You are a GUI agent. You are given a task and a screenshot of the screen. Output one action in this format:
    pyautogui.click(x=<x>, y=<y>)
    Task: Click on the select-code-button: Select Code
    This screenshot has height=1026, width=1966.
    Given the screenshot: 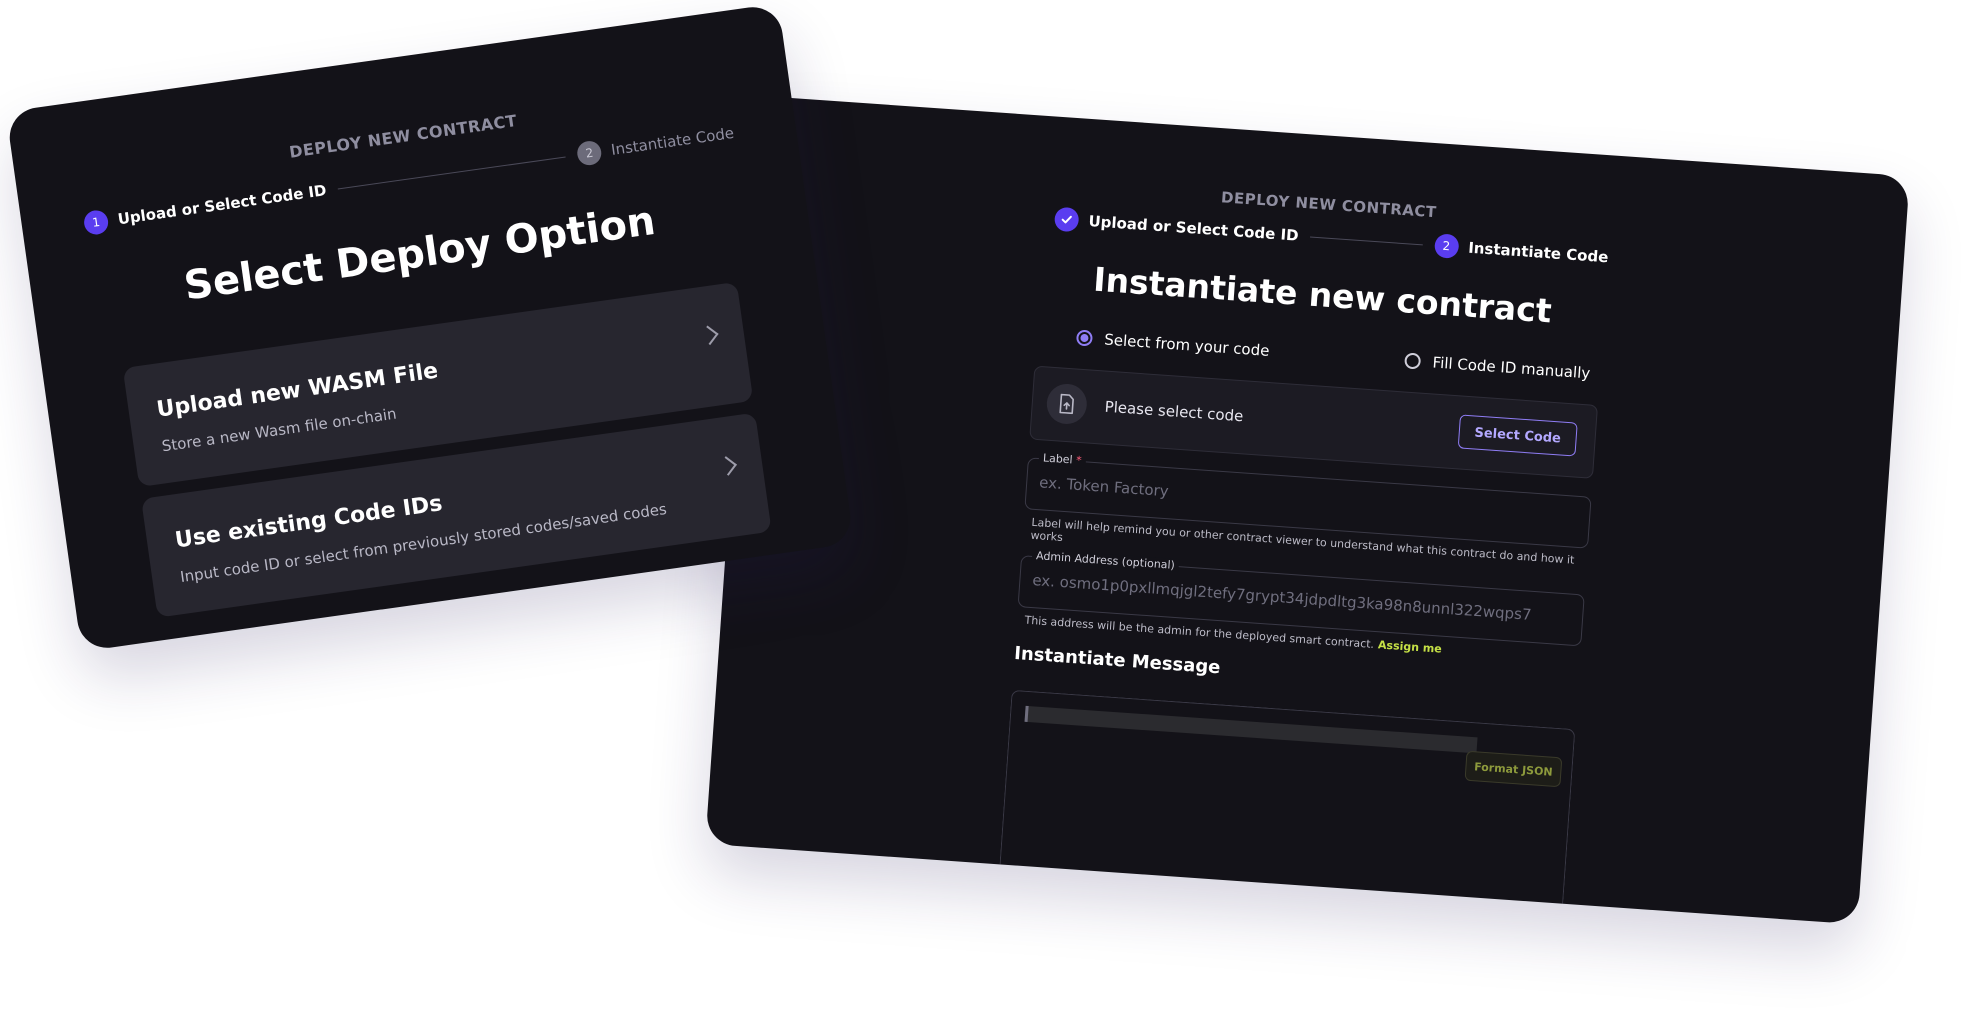 What is the action you would take?
    pyautogui.click(x=1517, y=435)
    